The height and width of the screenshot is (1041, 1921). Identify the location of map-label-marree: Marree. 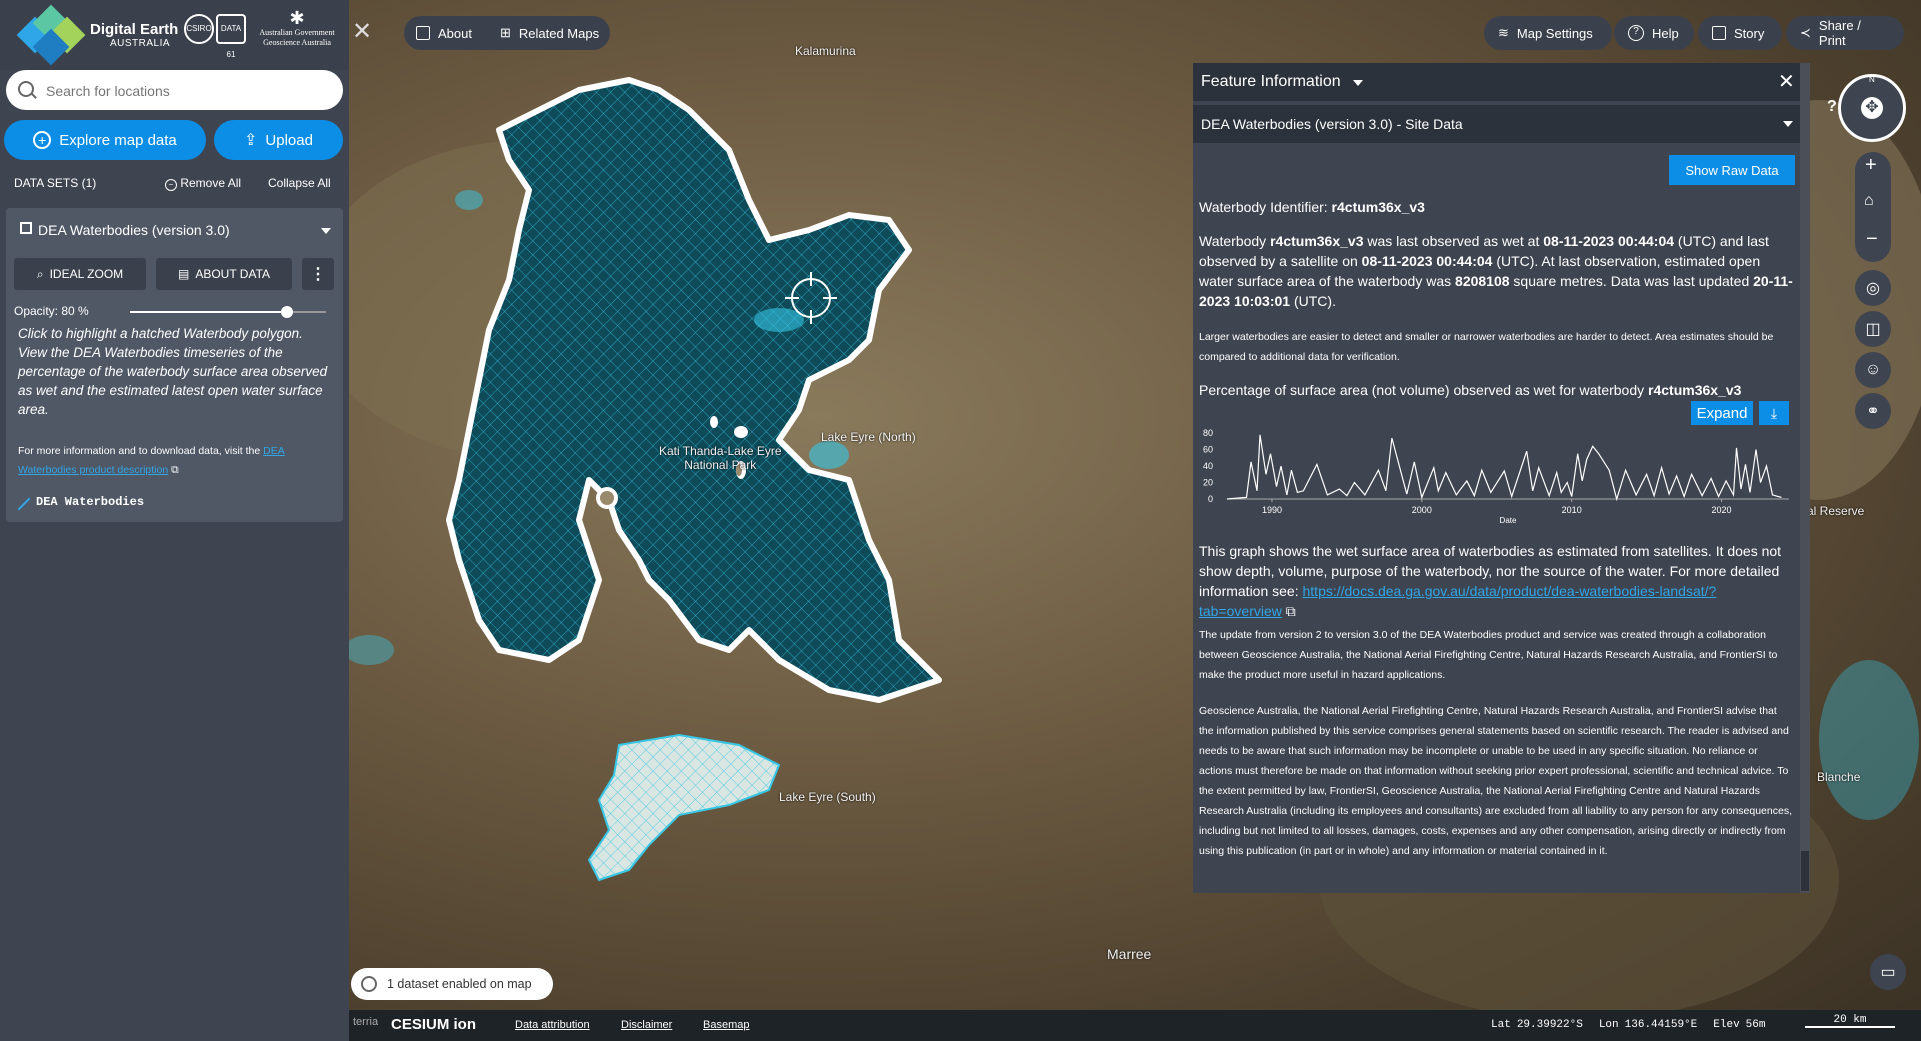
(1129, 954).